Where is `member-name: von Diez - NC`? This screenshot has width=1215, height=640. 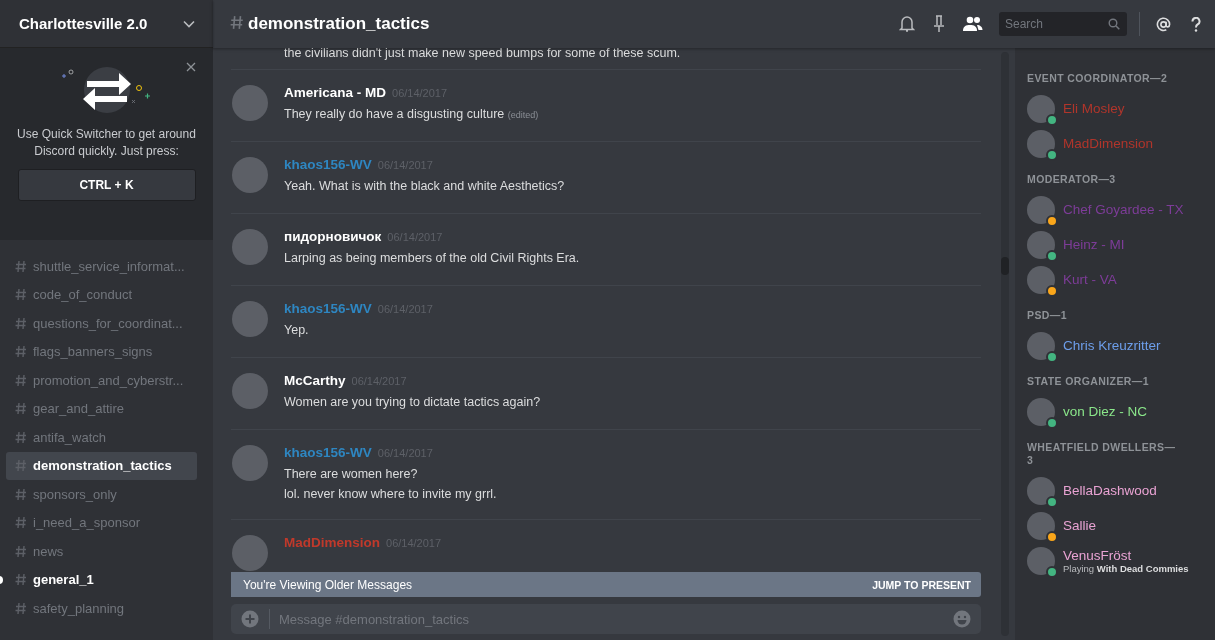
member-name: von Diez - NC is located at coordinates (1105, 411).